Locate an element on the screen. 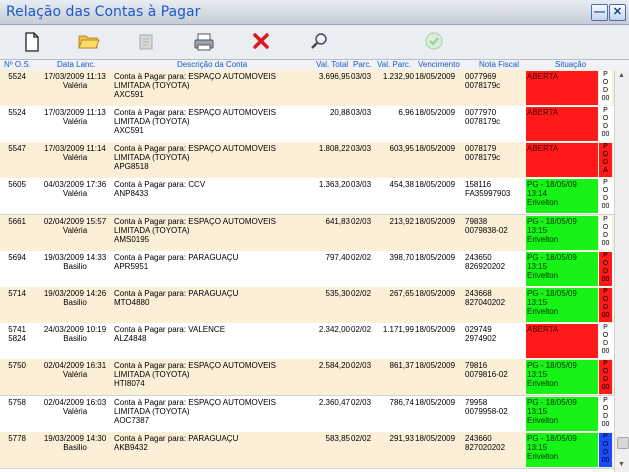  invoice-number-2: 0078179c is located at coordinates (483, 121).